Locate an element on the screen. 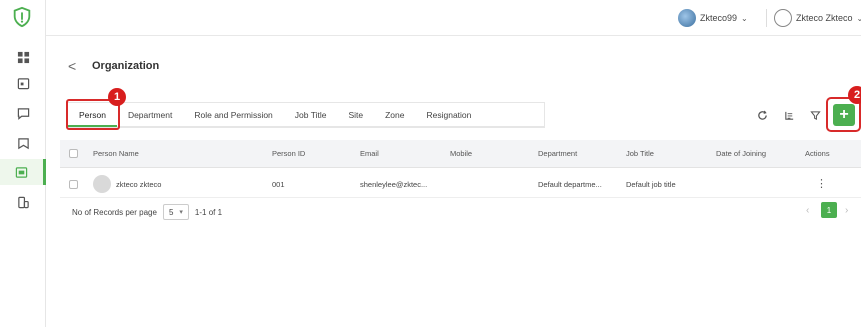 The width and height of the screenshot is (861, 327). add-person-button: + is located at coordinates (844, 115).